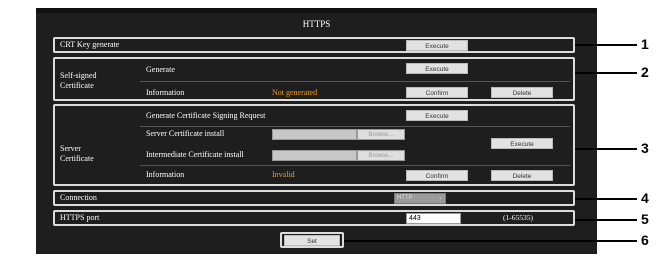 This screenshot has width=656, height=259. Describe the element at coordinates (165, 174) in the screenshot. I see `server-info-label: Information` at that location.